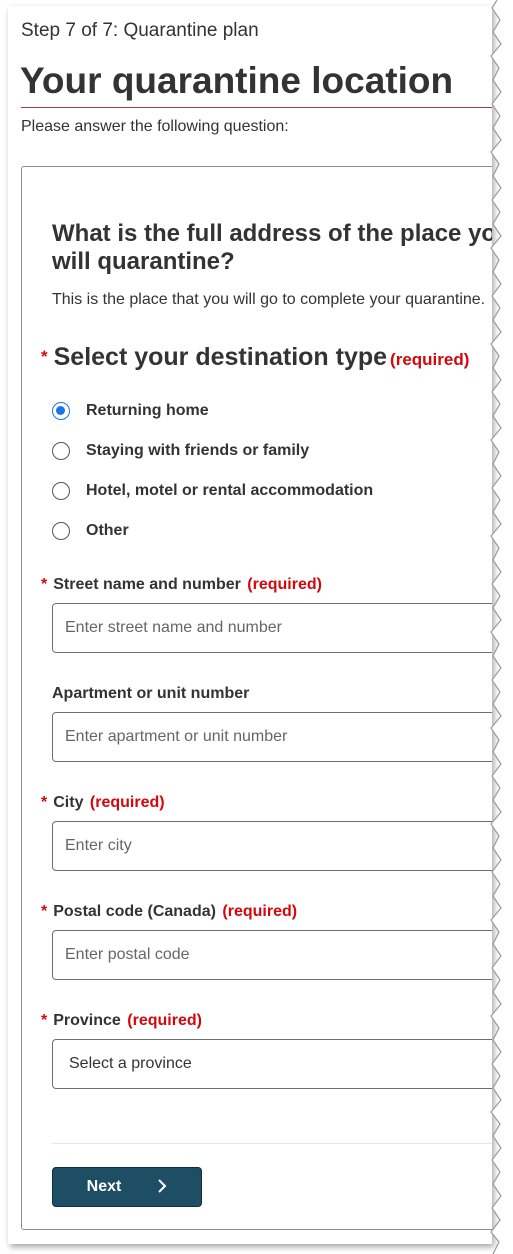 The image size is (513, 1254). I want to click on destination-type-legend: * Select your destination type (required), so click(255, 357).